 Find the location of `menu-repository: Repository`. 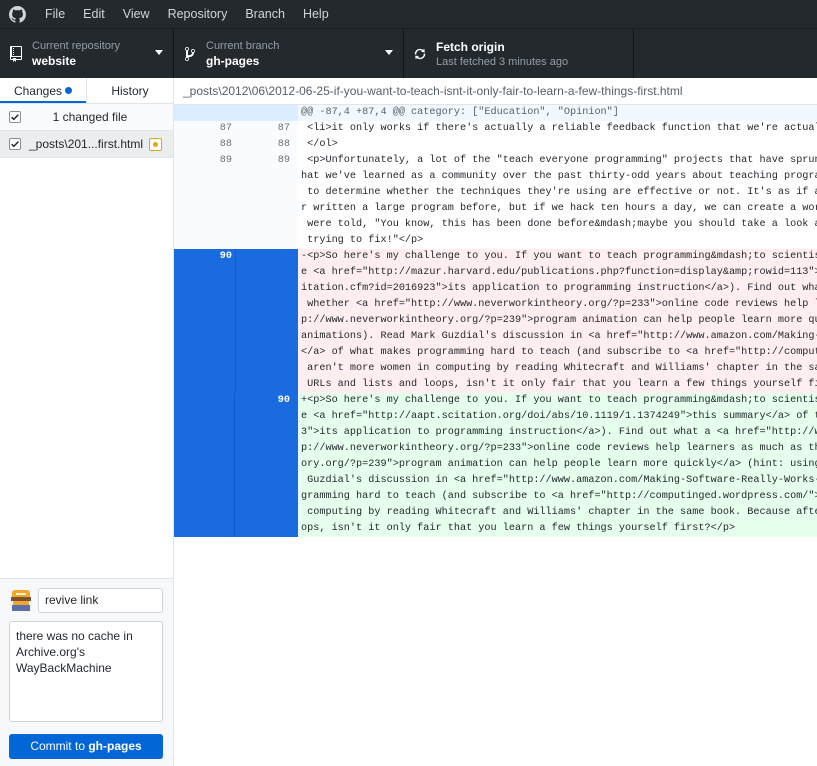

menu-repository: Repository is located at coordinates (198, 14).